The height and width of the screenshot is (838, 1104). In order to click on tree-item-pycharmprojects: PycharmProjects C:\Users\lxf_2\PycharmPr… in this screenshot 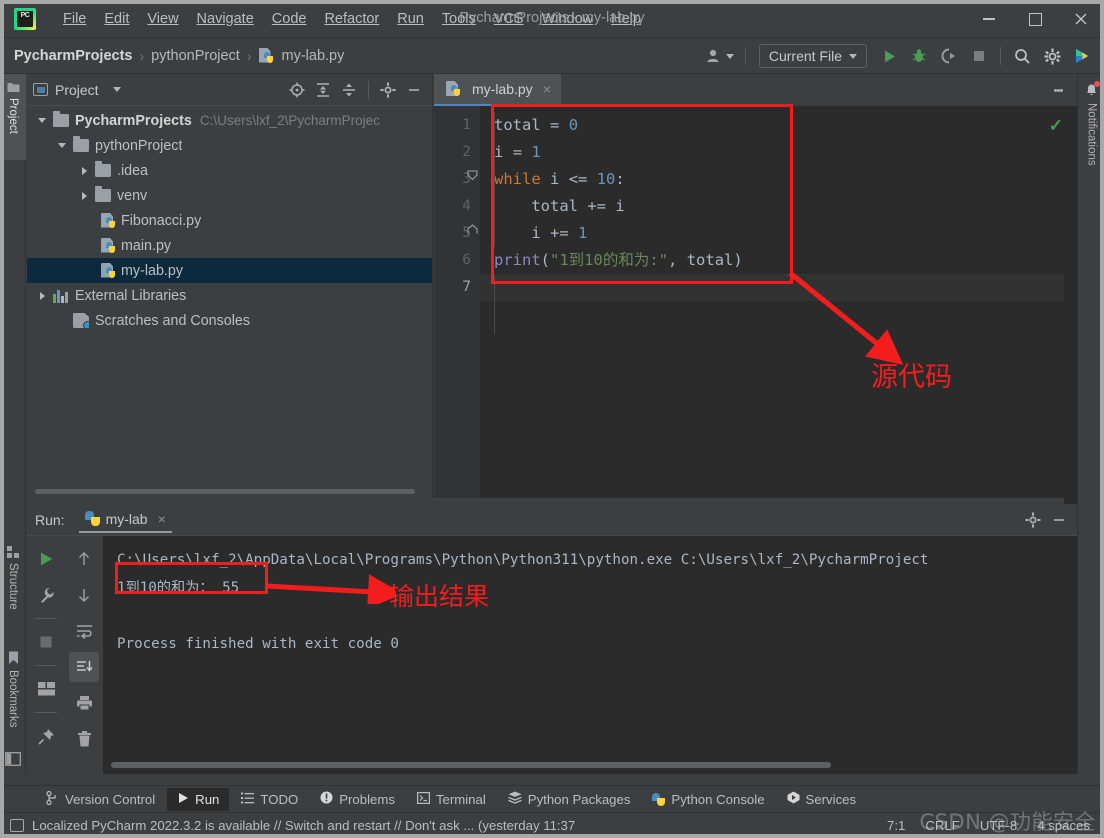, I will do `click(229, 120)`.